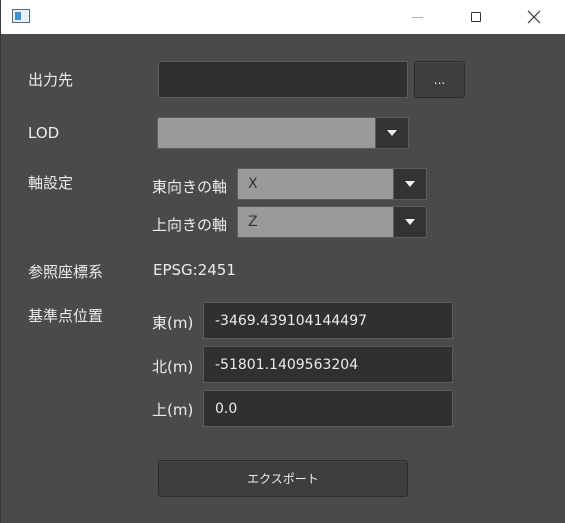  Describe the element at coordinates (328, 364) in the screenshot. I see `north-coord-input: -51801.1409563204` at that location.